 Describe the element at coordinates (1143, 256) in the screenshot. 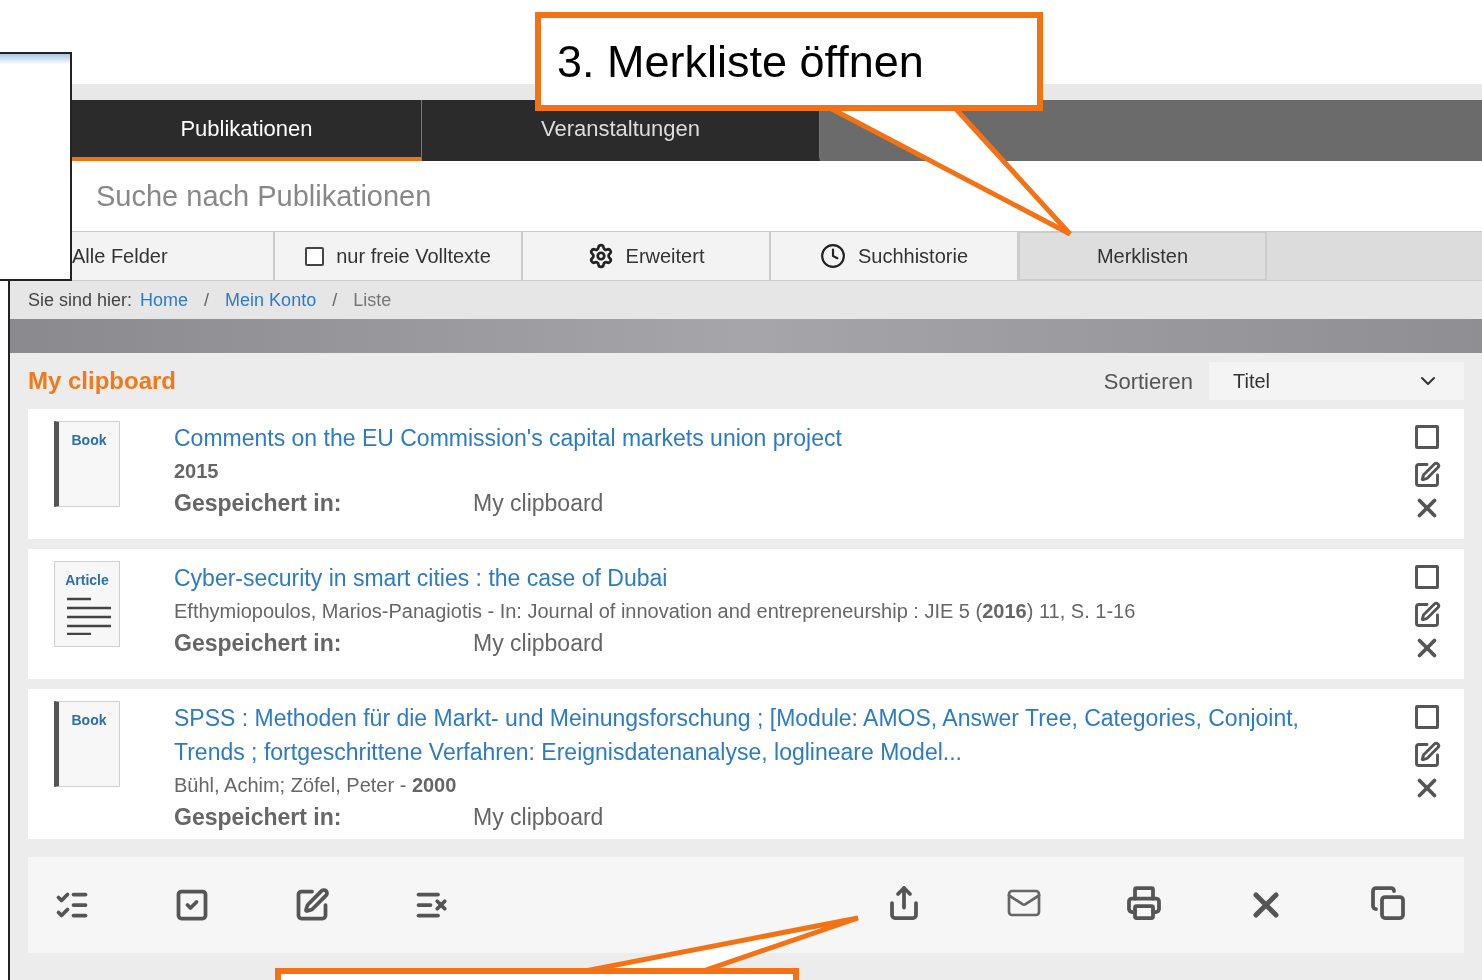

I see `option-button: Merklisten` at that location.